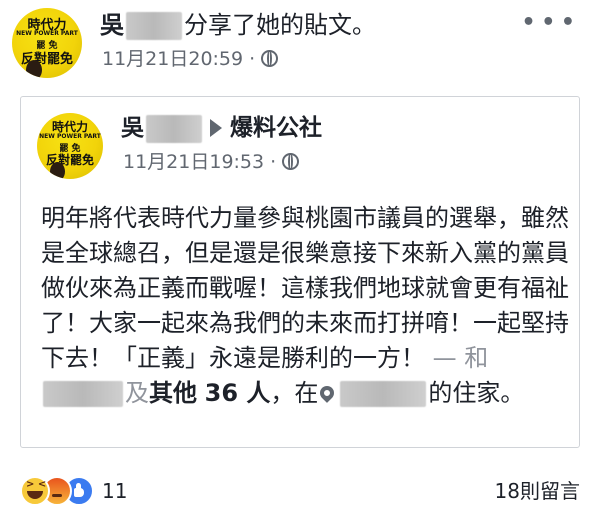 Image resolution: width=600 pixels, height=518 pixels. What do you see at coordinates (294, 393) in the screenshot?
I see `location-prefix: ，在` at bounding box center [294, 393].